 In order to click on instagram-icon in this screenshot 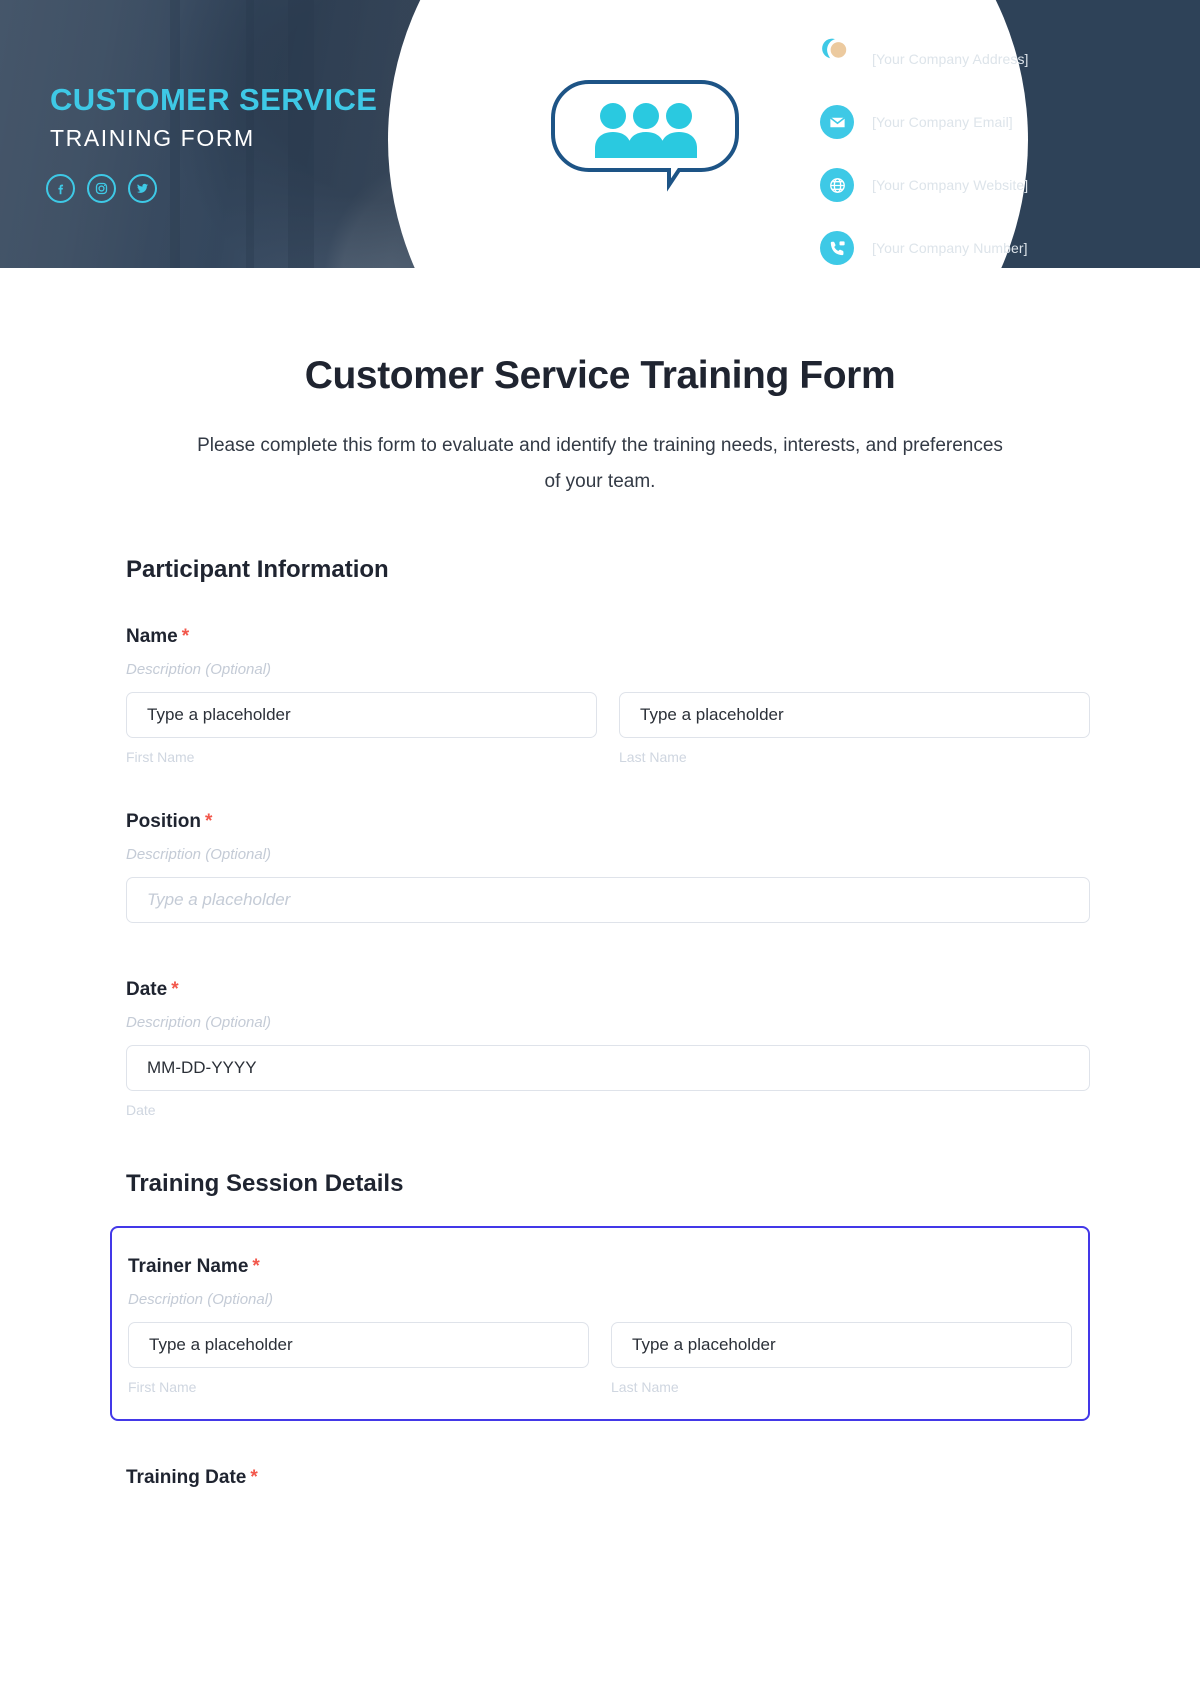, I will do `click(101, 188)`.